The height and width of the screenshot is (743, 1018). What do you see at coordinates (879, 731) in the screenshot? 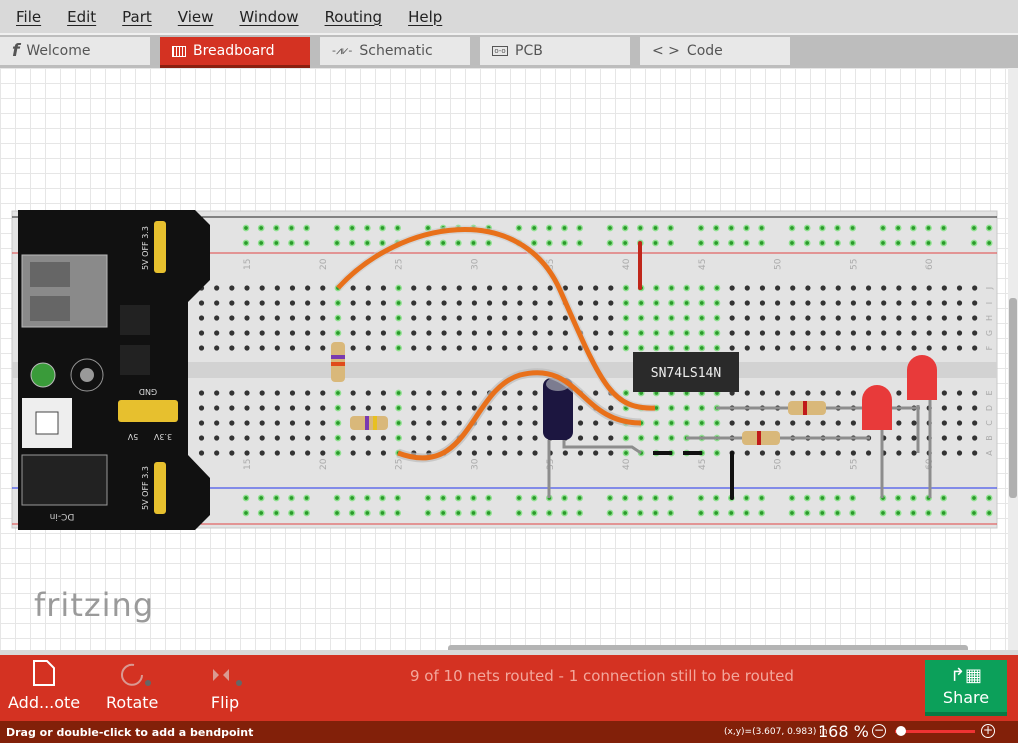
I see `zoom-out-icon: −` at bounding box center [879, 731].